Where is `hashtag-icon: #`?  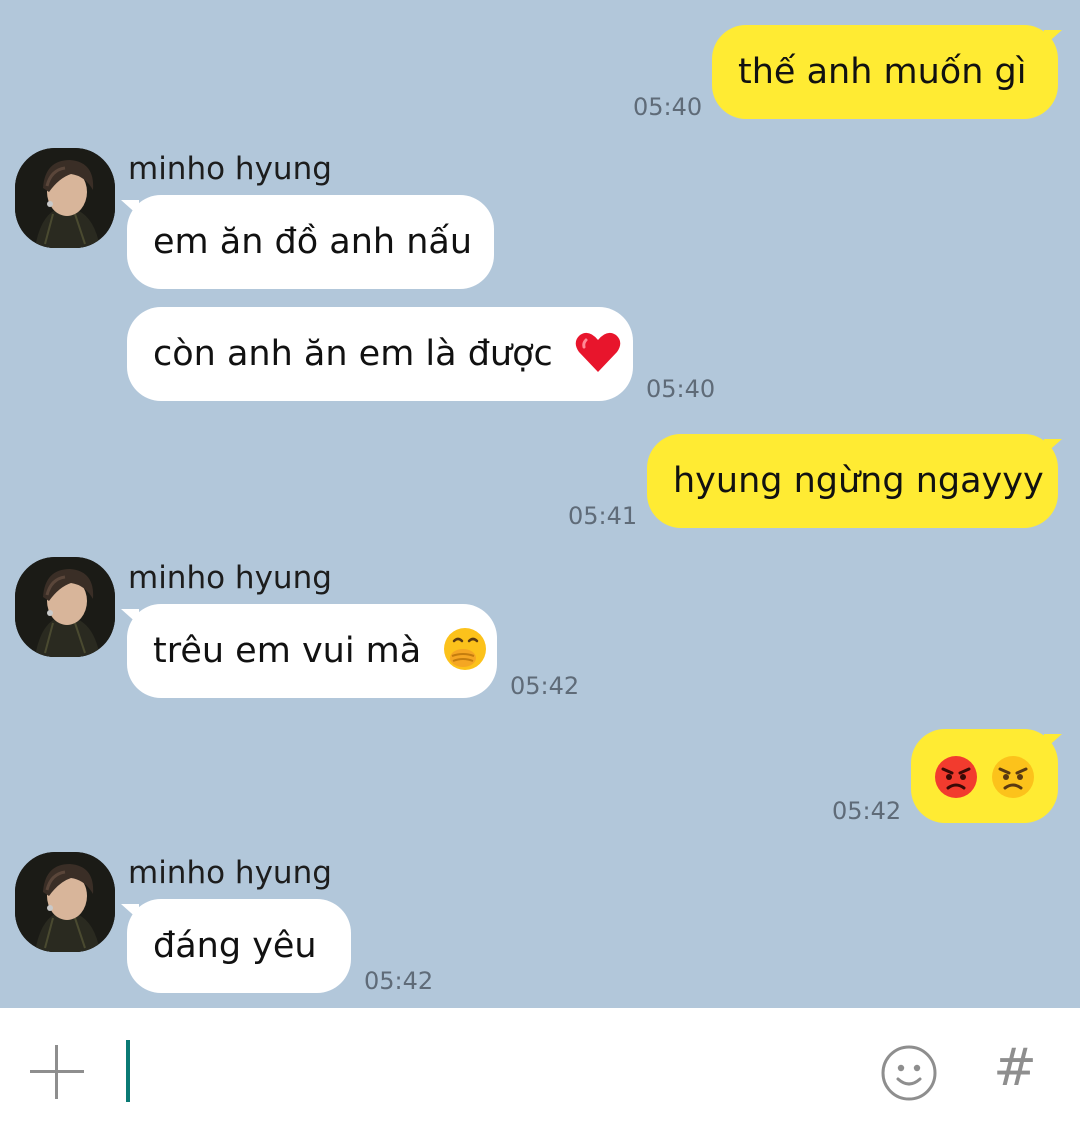
hashtag-icon: # is located at coordinates (1015, 1068).